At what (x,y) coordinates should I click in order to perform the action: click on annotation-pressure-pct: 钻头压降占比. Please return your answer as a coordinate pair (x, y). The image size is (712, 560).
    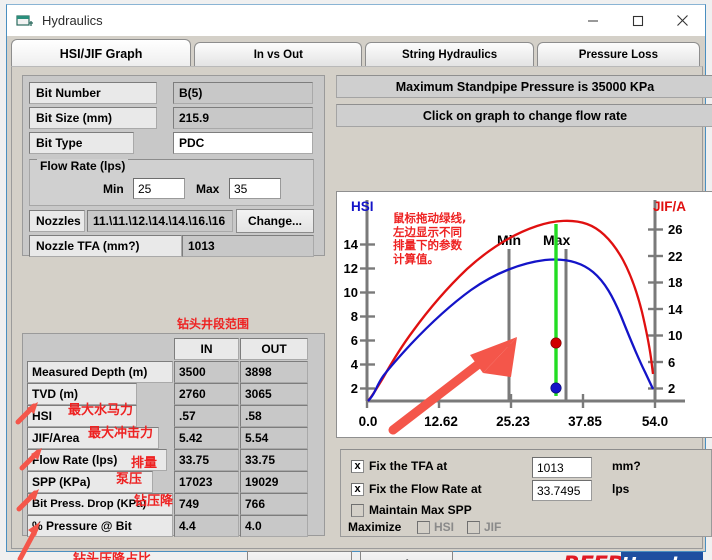
    Looking at the image, I should click on (112, 556).